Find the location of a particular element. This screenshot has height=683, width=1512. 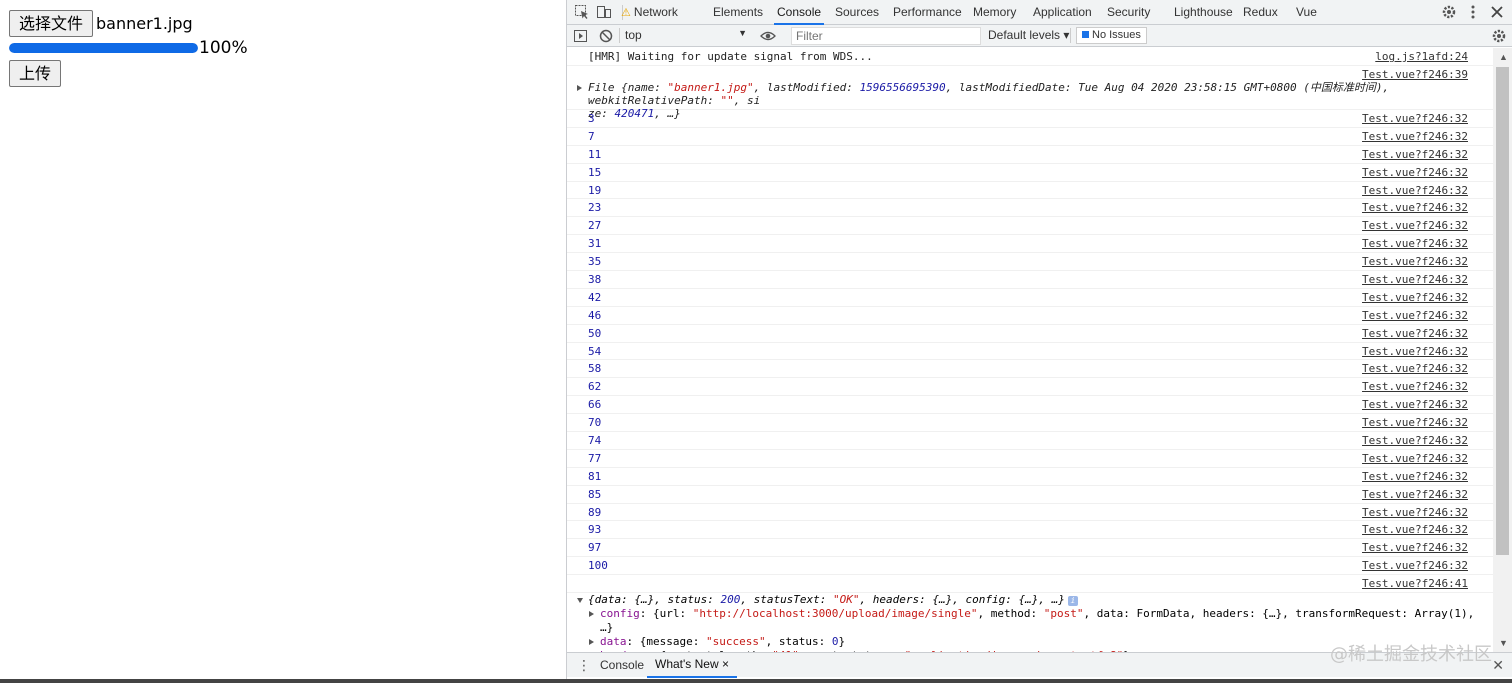

clear-console-icon is located at coordinates (606, 36).